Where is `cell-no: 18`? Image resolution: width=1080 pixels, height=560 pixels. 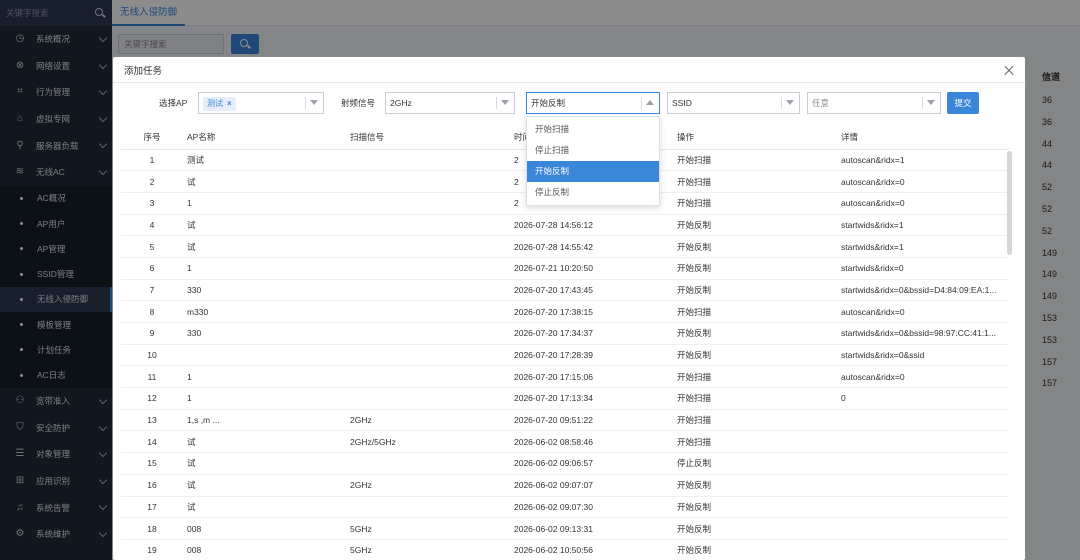
cell-no: 18 is located at coordinates (152, 528).